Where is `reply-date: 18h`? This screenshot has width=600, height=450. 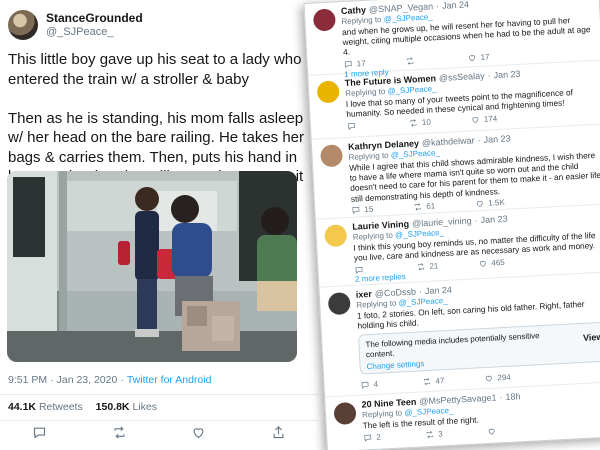 reply-date: 18h is located at coordinates (513, 397).